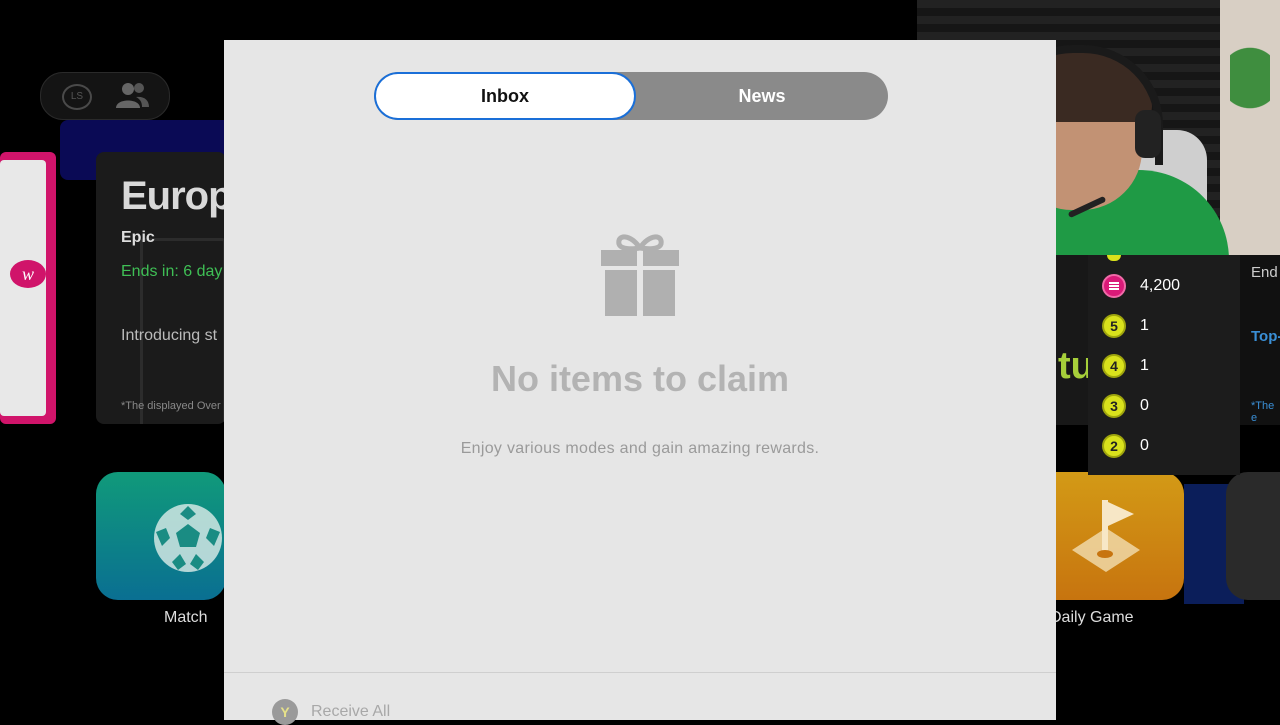  I want to click on far-right-tile, so click(1253, 536).